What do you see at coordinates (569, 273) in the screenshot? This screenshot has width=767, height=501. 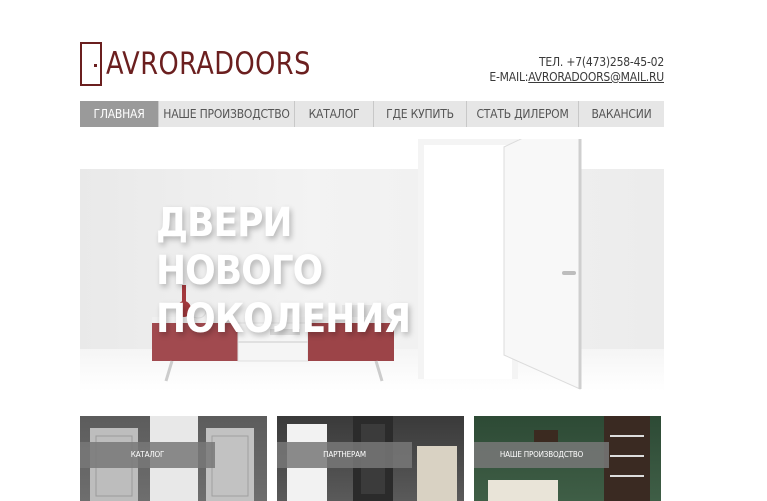 I see `door-handle-icon` at bounding box center [569, 273].